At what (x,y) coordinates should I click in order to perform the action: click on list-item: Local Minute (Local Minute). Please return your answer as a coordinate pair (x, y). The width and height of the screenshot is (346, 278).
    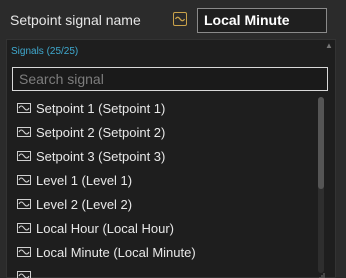
    Looking at the image, I should click on (162, 252).